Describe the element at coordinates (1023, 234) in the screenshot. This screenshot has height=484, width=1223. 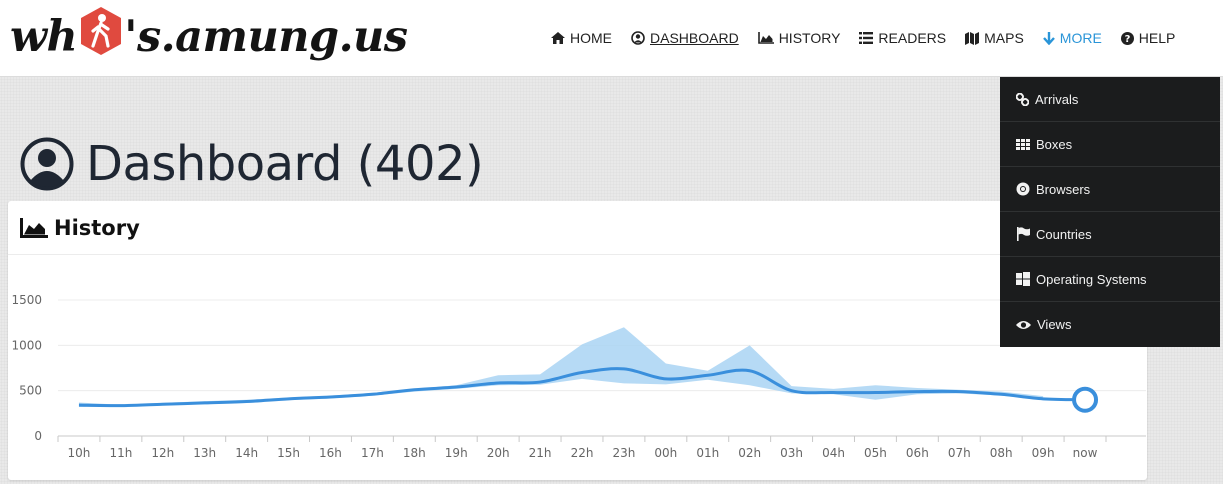
I see `flag-icon` at that location.